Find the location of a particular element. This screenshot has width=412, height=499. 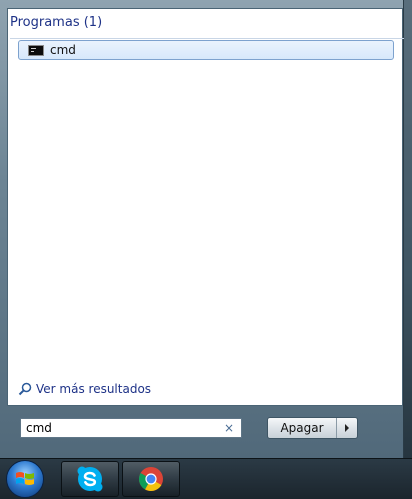

shutdown-options-button is located at coordinates (347, 428).